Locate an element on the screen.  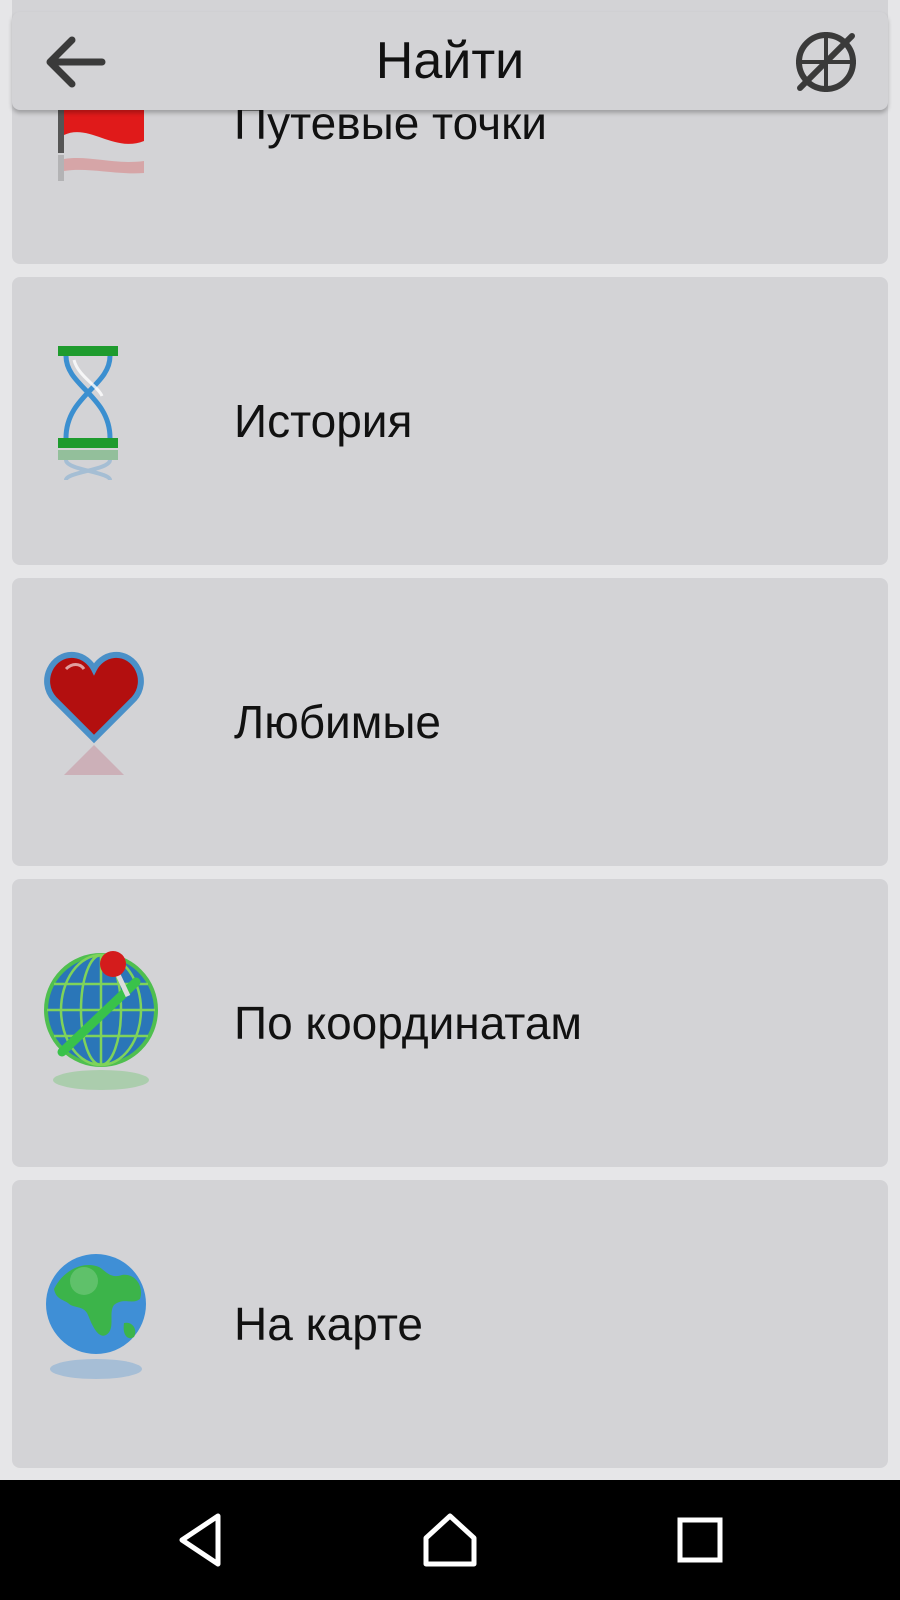
list-item-label: История is located at coordinates (323, 421).